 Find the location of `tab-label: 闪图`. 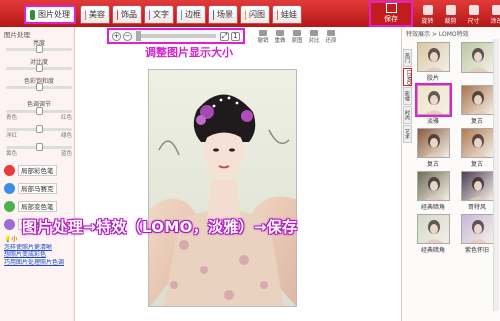

tab-label: 闪图 is located at coordinates (257, 14).